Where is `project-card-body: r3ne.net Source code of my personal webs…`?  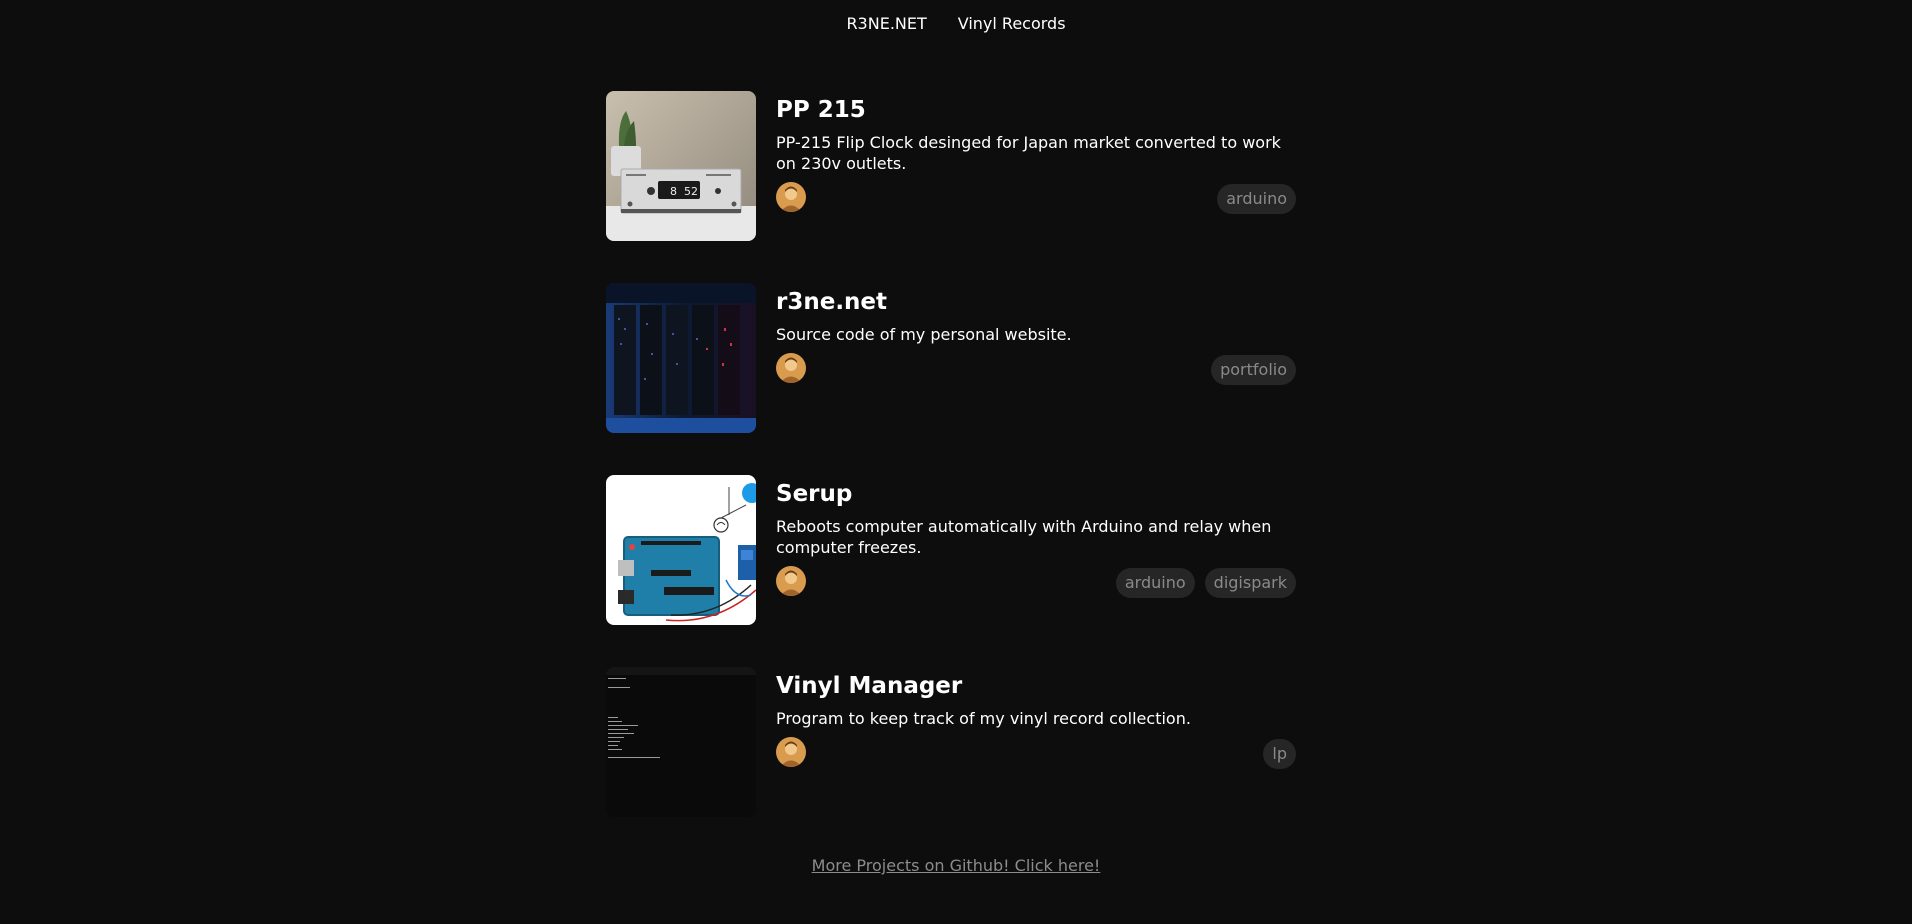
project-card-body: r3ne.net Source code of my personal webs… is located at coordinates (1036, 334).